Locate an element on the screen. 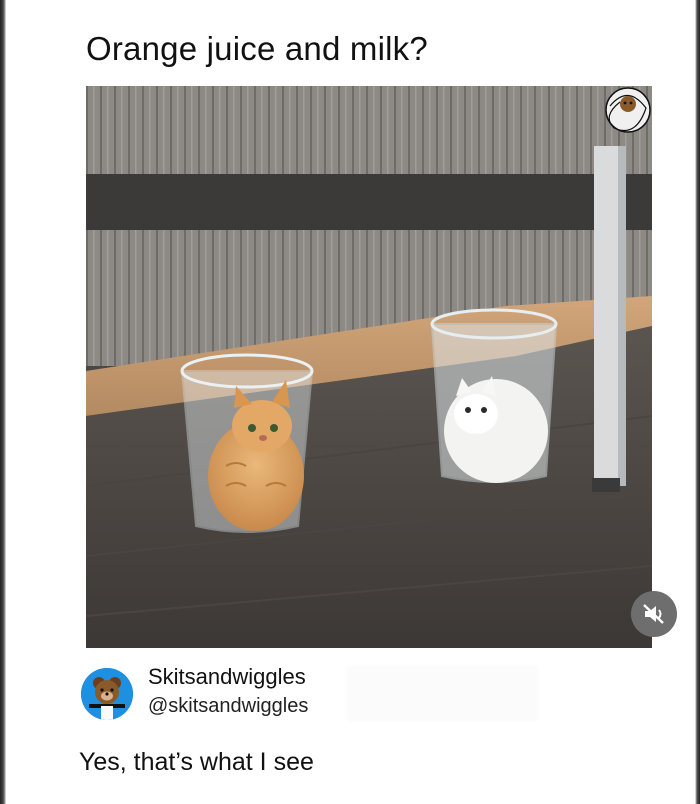 This screenshot has height=804, width=700. reply-author: Skitsandwiggles @skitsandwiggles is located at coordinates (358, 693).